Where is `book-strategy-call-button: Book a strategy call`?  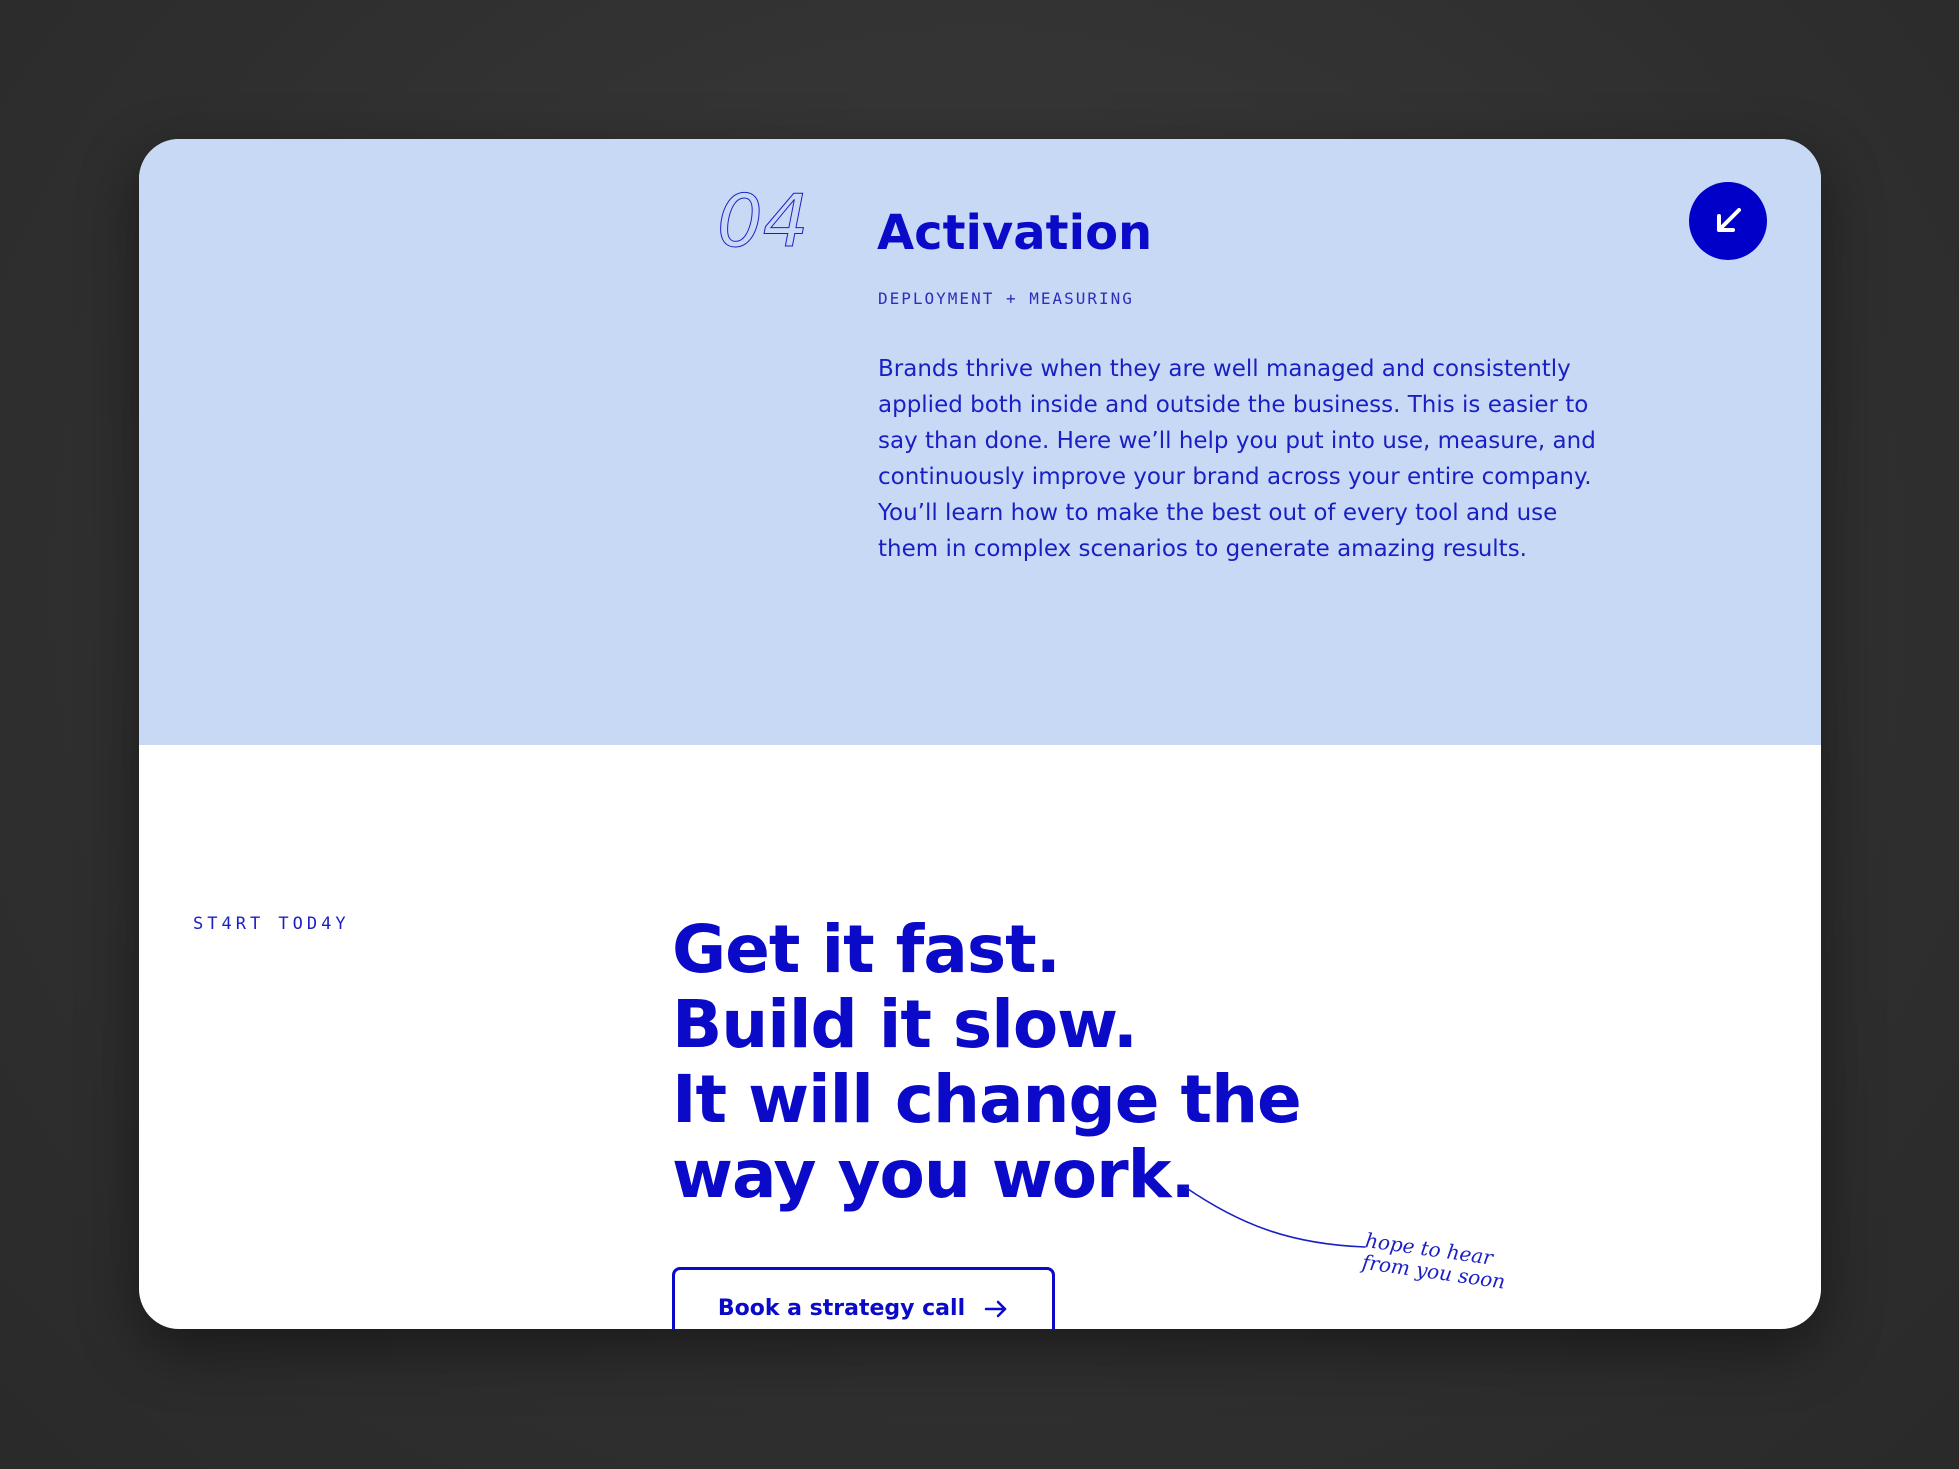 book-strategy-call-button: Book a strategy call is located at coordinates (863, 1298).